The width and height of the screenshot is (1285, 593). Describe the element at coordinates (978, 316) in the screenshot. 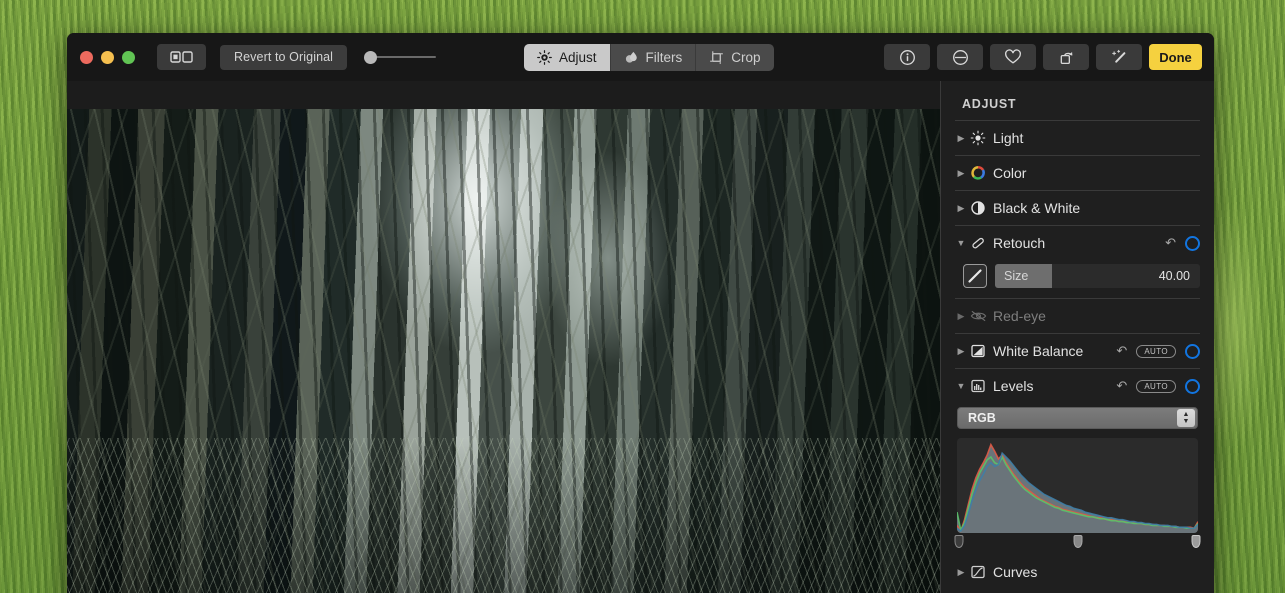

I see `red-eye-icon` at that location.